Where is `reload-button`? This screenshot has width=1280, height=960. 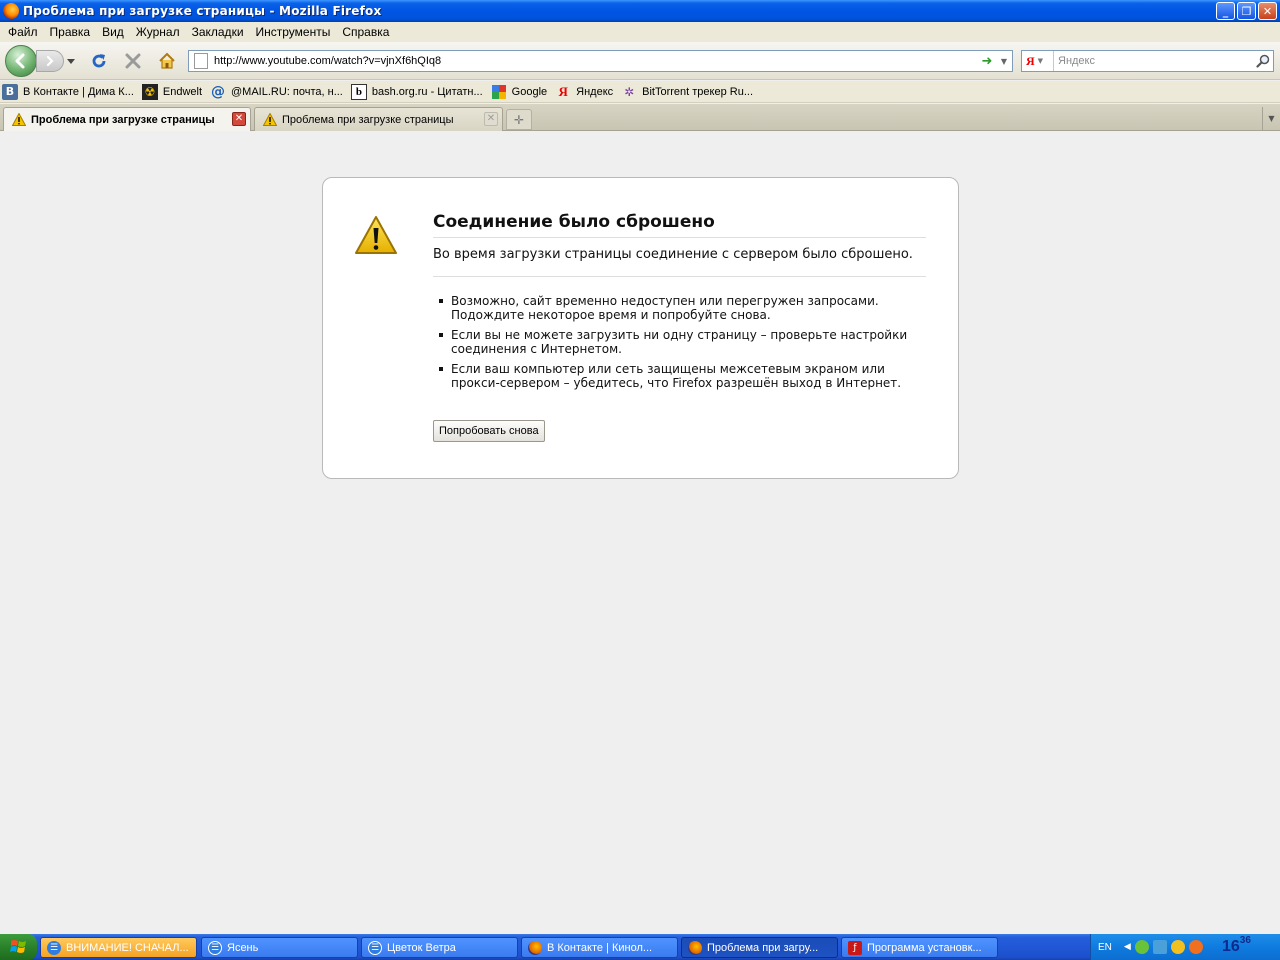
reload-button is located at coordinates (99, 61).